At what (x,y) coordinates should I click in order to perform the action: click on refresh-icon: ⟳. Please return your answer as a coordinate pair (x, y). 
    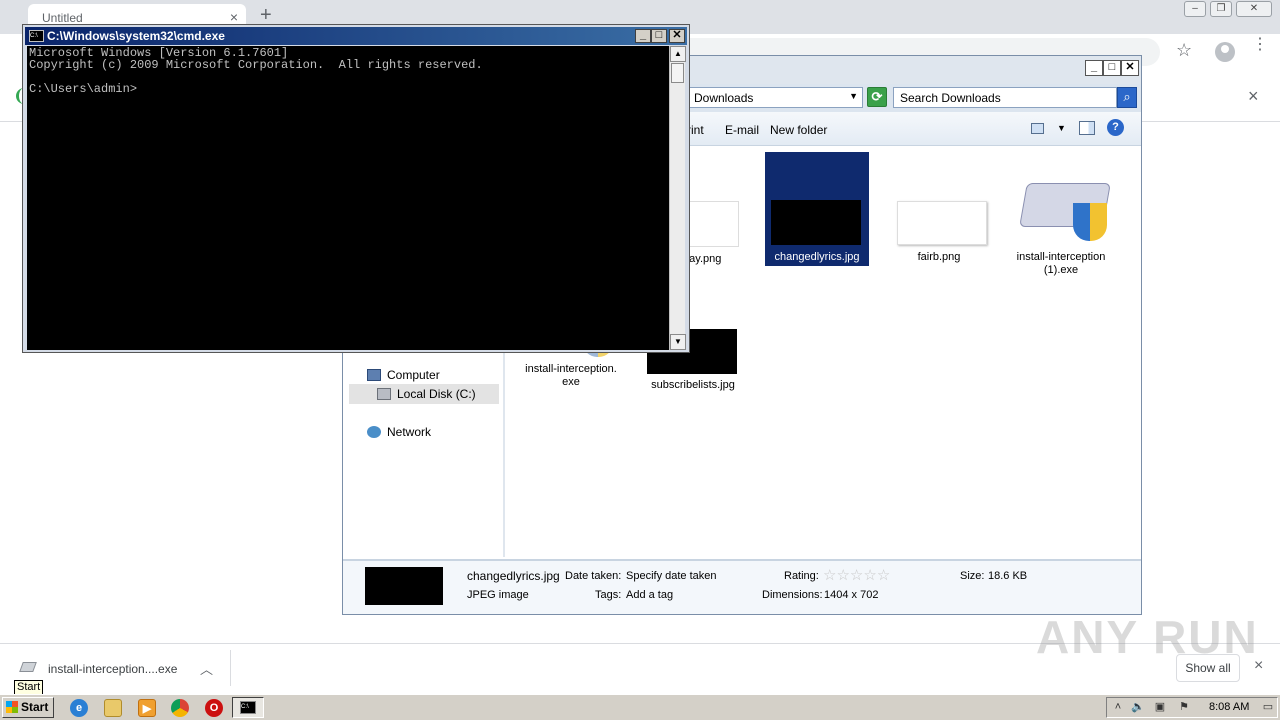
    Looking at the image, I should click on (877, 97).